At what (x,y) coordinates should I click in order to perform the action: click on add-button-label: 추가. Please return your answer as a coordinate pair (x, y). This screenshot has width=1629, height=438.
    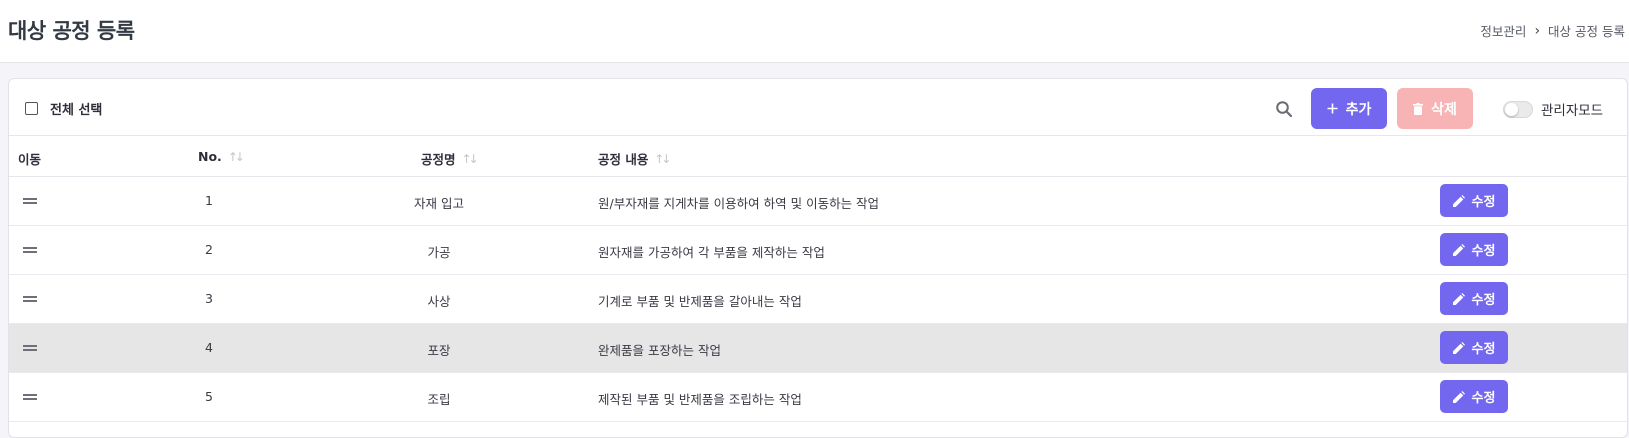
    Looking at the image, I should click on (1358, 109).